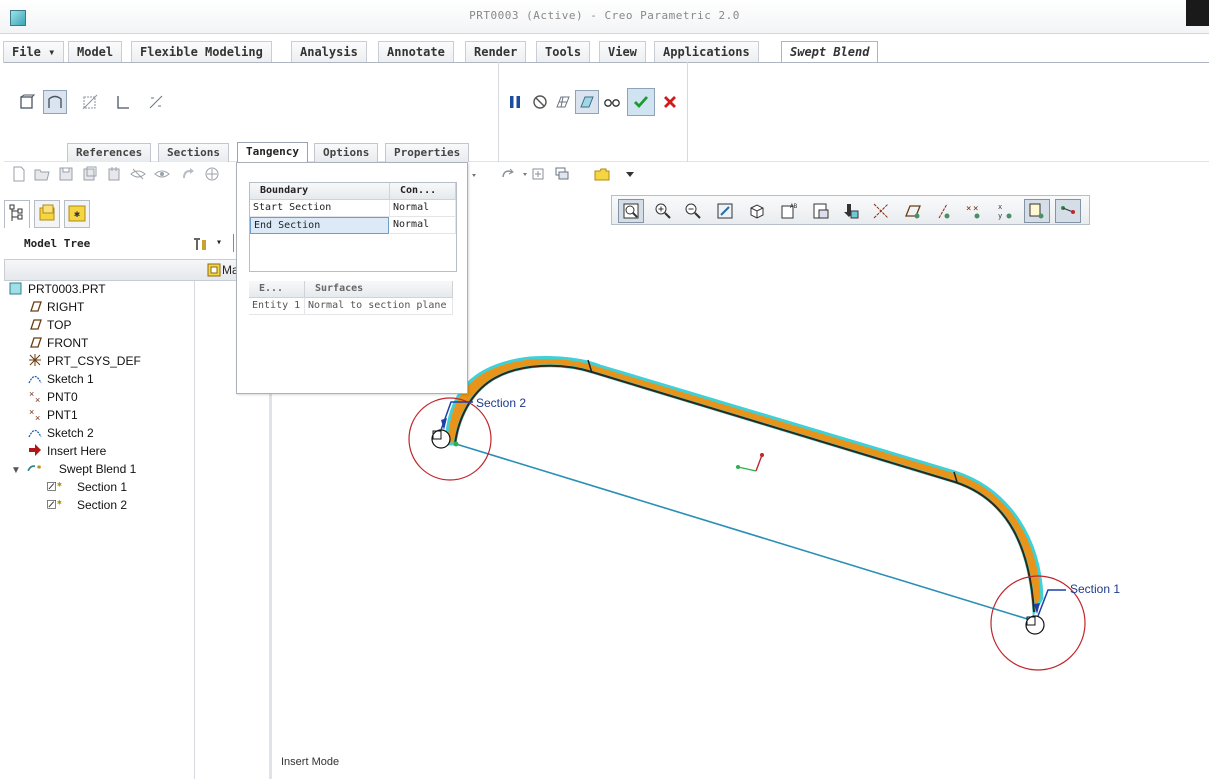 This screenshot has width=1209, height=779. Describe the element at coordinates (1005, 211) in the screenshot. I see `csys-display-icon: xy` at that location.